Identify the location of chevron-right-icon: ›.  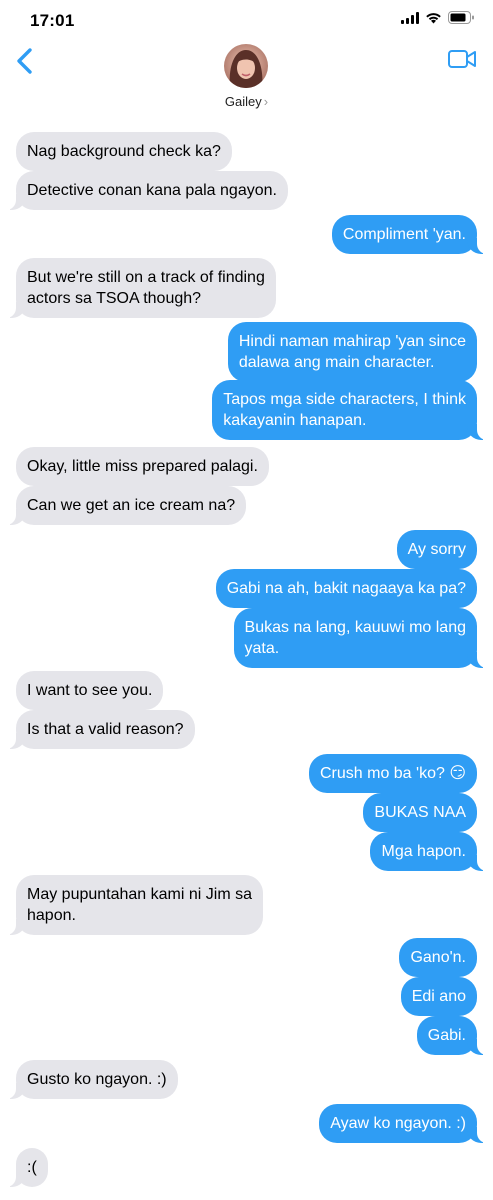
(266, 101).